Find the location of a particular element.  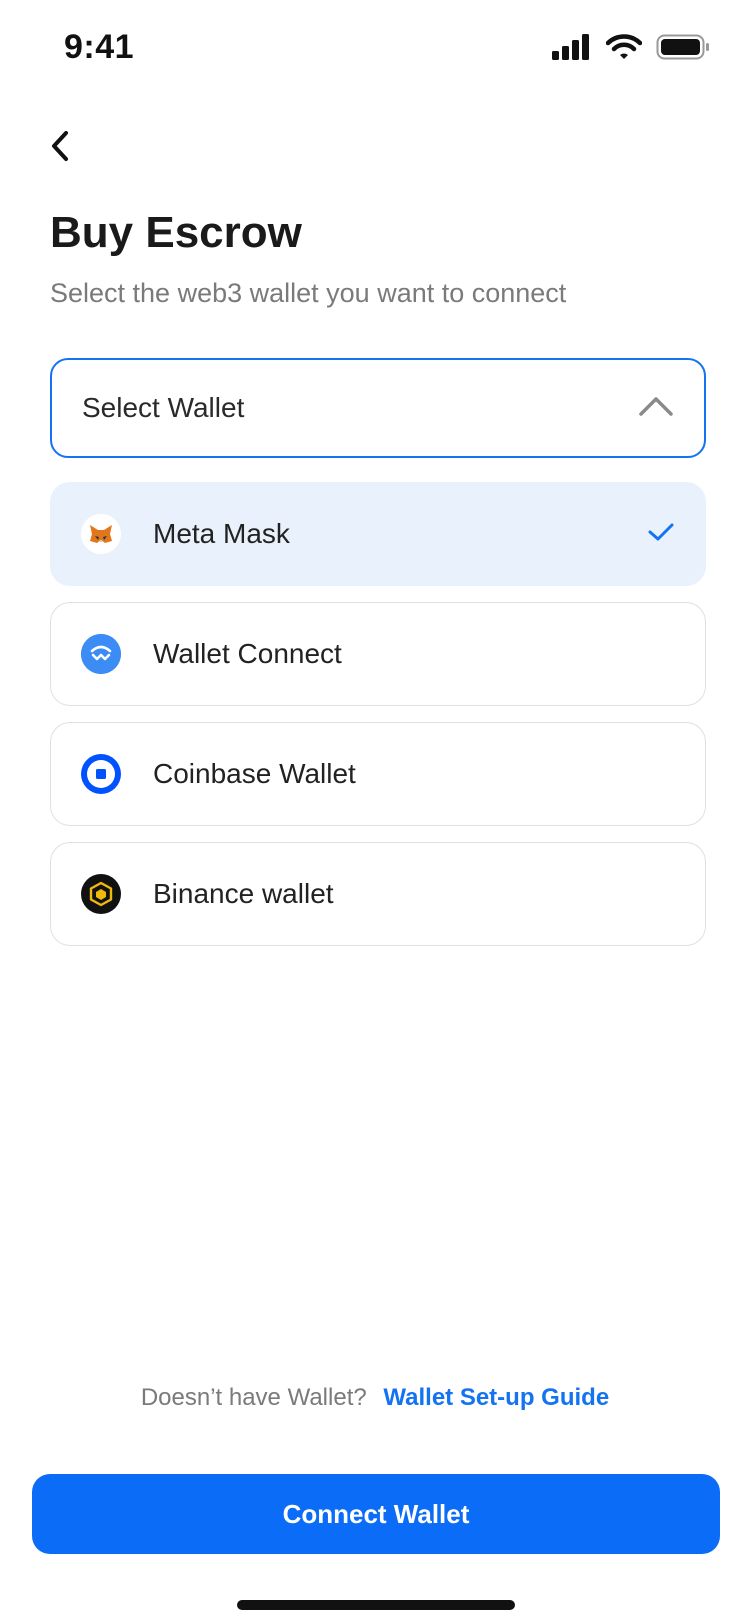

wallet-option-label: Binance wallet is located at coordinates (243, 893).